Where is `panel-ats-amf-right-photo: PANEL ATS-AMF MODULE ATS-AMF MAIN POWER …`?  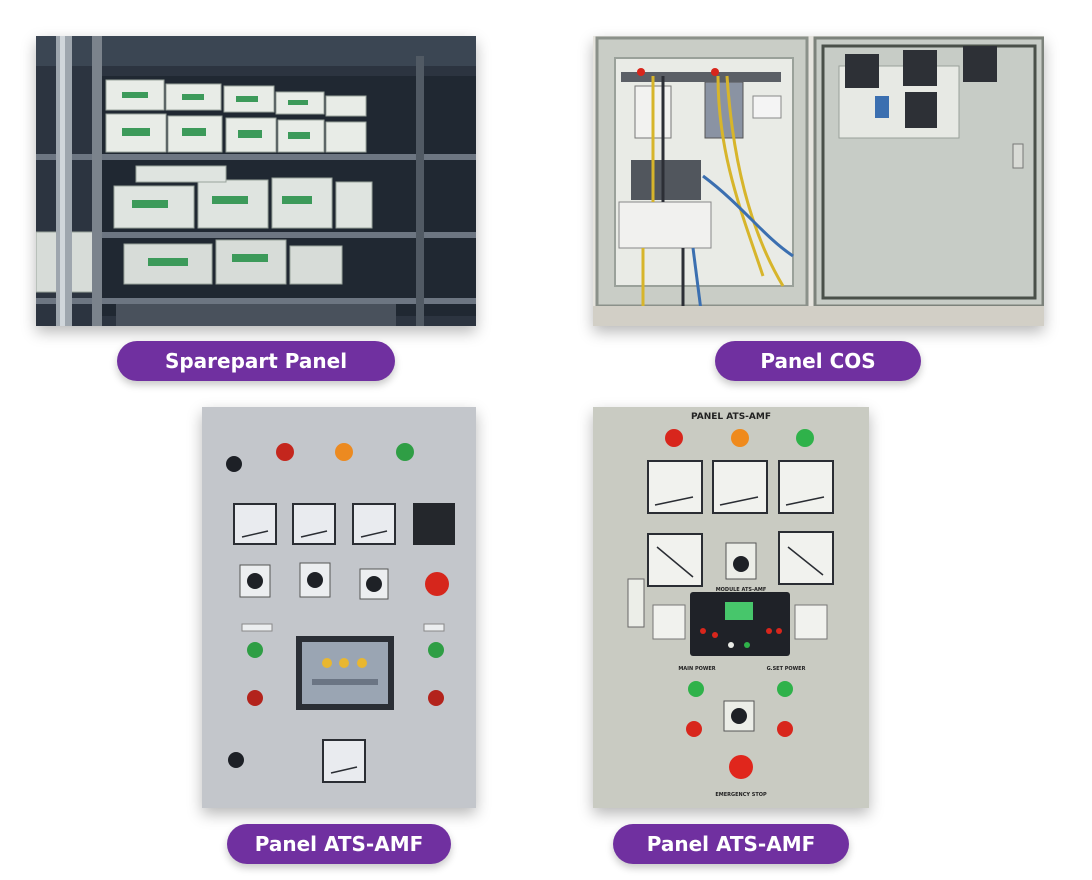
panel-ats-amf-right-photo: PANEL ATS-AMF MODULE ATS-AMF MAIN POWER … is located at coordinates (731, 607).